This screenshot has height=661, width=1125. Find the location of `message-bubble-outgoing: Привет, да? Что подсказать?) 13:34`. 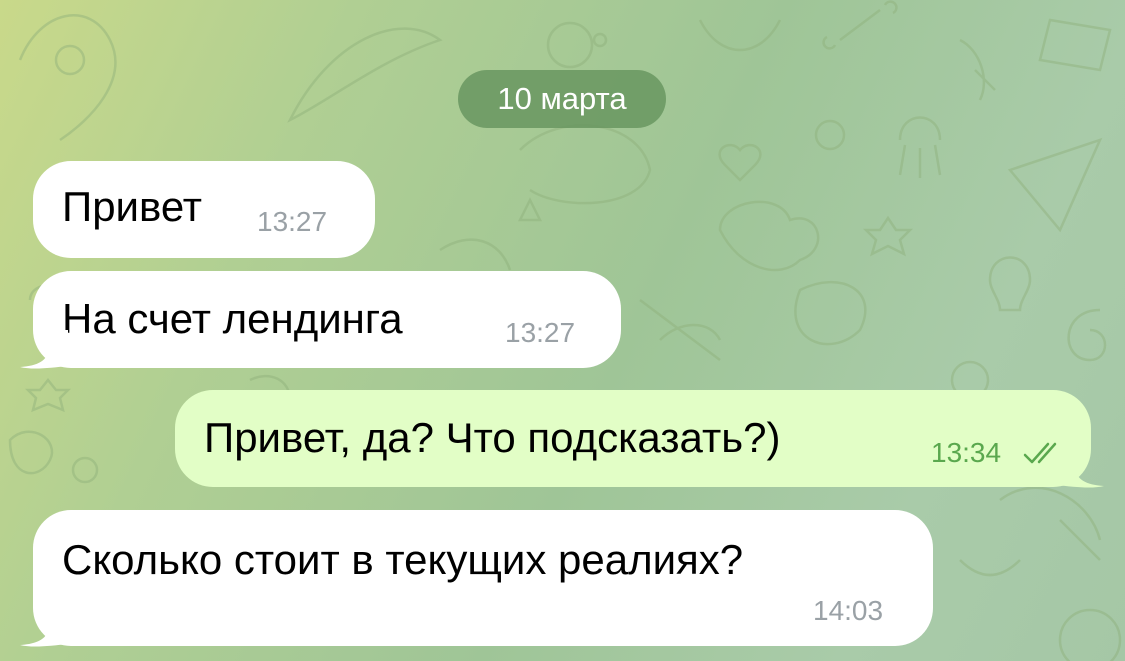

message-bubble-outgoing: Привет, да? Что подсказать?) 13:34 is located at coordinates (633, 438).